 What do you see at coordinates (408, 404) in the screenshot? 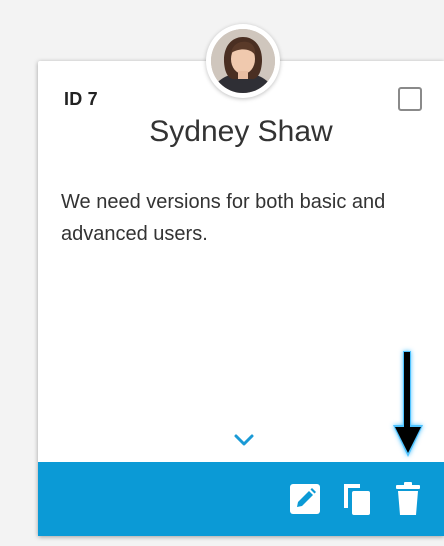
I see `arrow-down-icon` at bounding box center [408, 404].